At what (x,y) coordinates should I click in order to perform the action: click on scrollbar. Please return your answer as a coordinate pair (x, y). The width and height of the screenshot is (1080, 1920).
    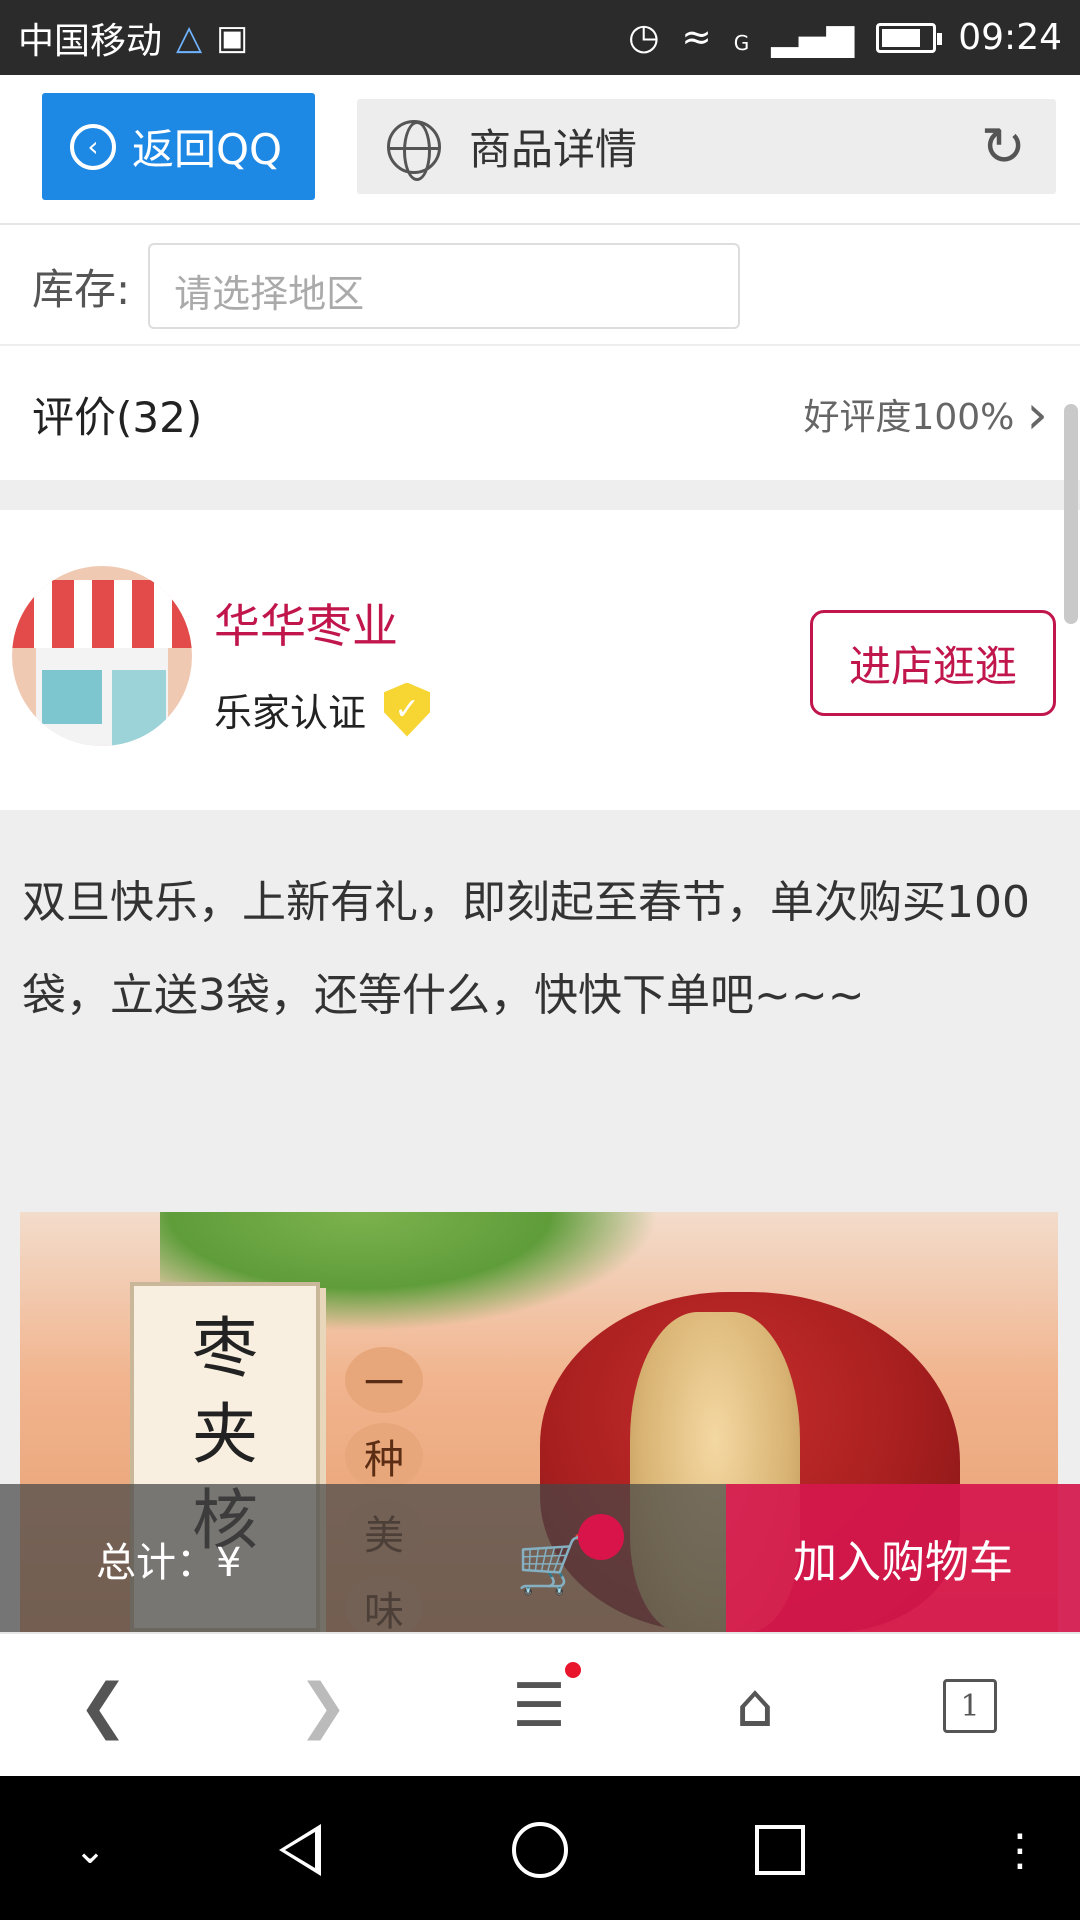
    Looking at the image, I should click on (1071, 514).